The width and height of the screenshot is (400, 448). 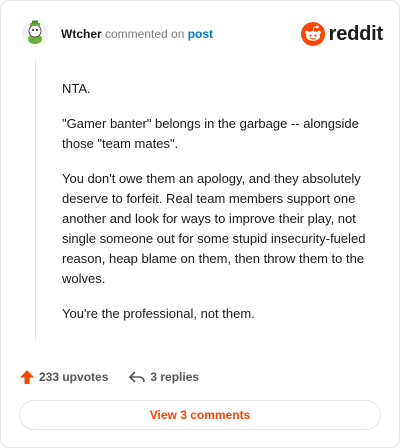 I want to click on username-link: Wtcher, so click(x=81, y=34).